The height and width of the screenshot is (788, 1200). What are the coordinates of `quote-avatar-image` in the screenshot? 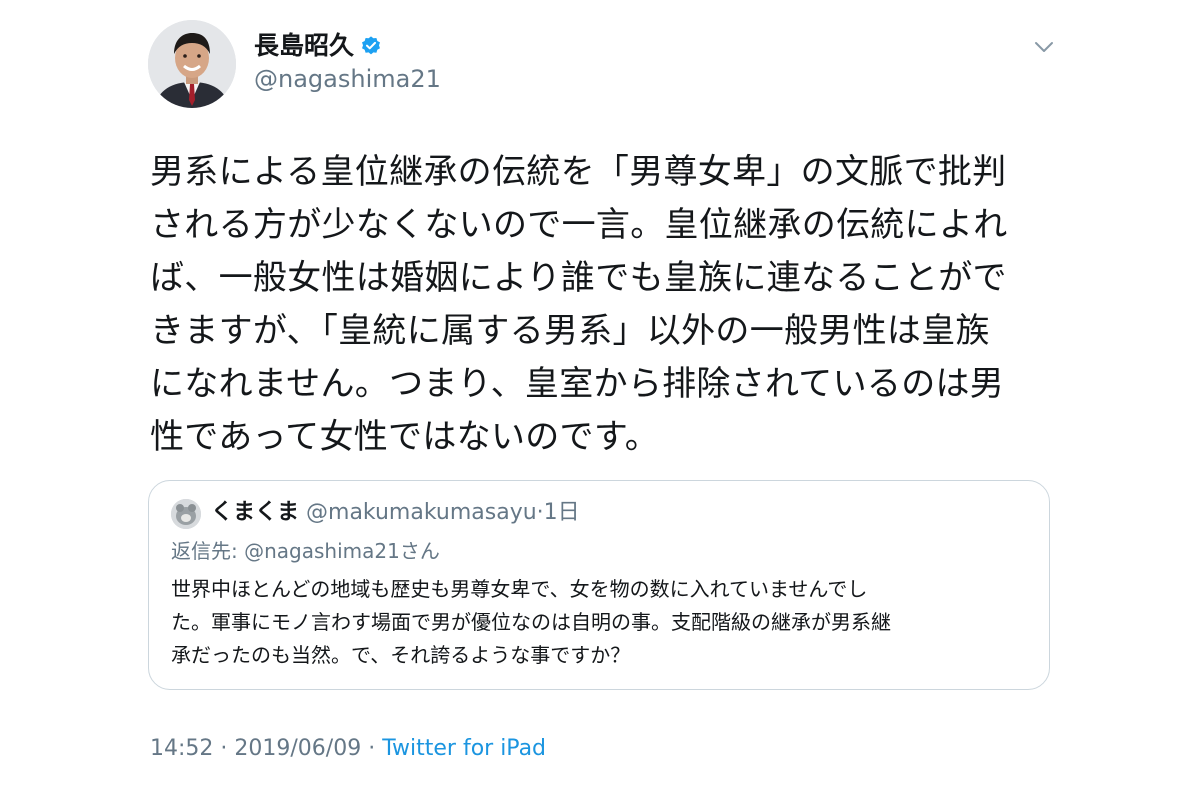 It's located at (186, 514).